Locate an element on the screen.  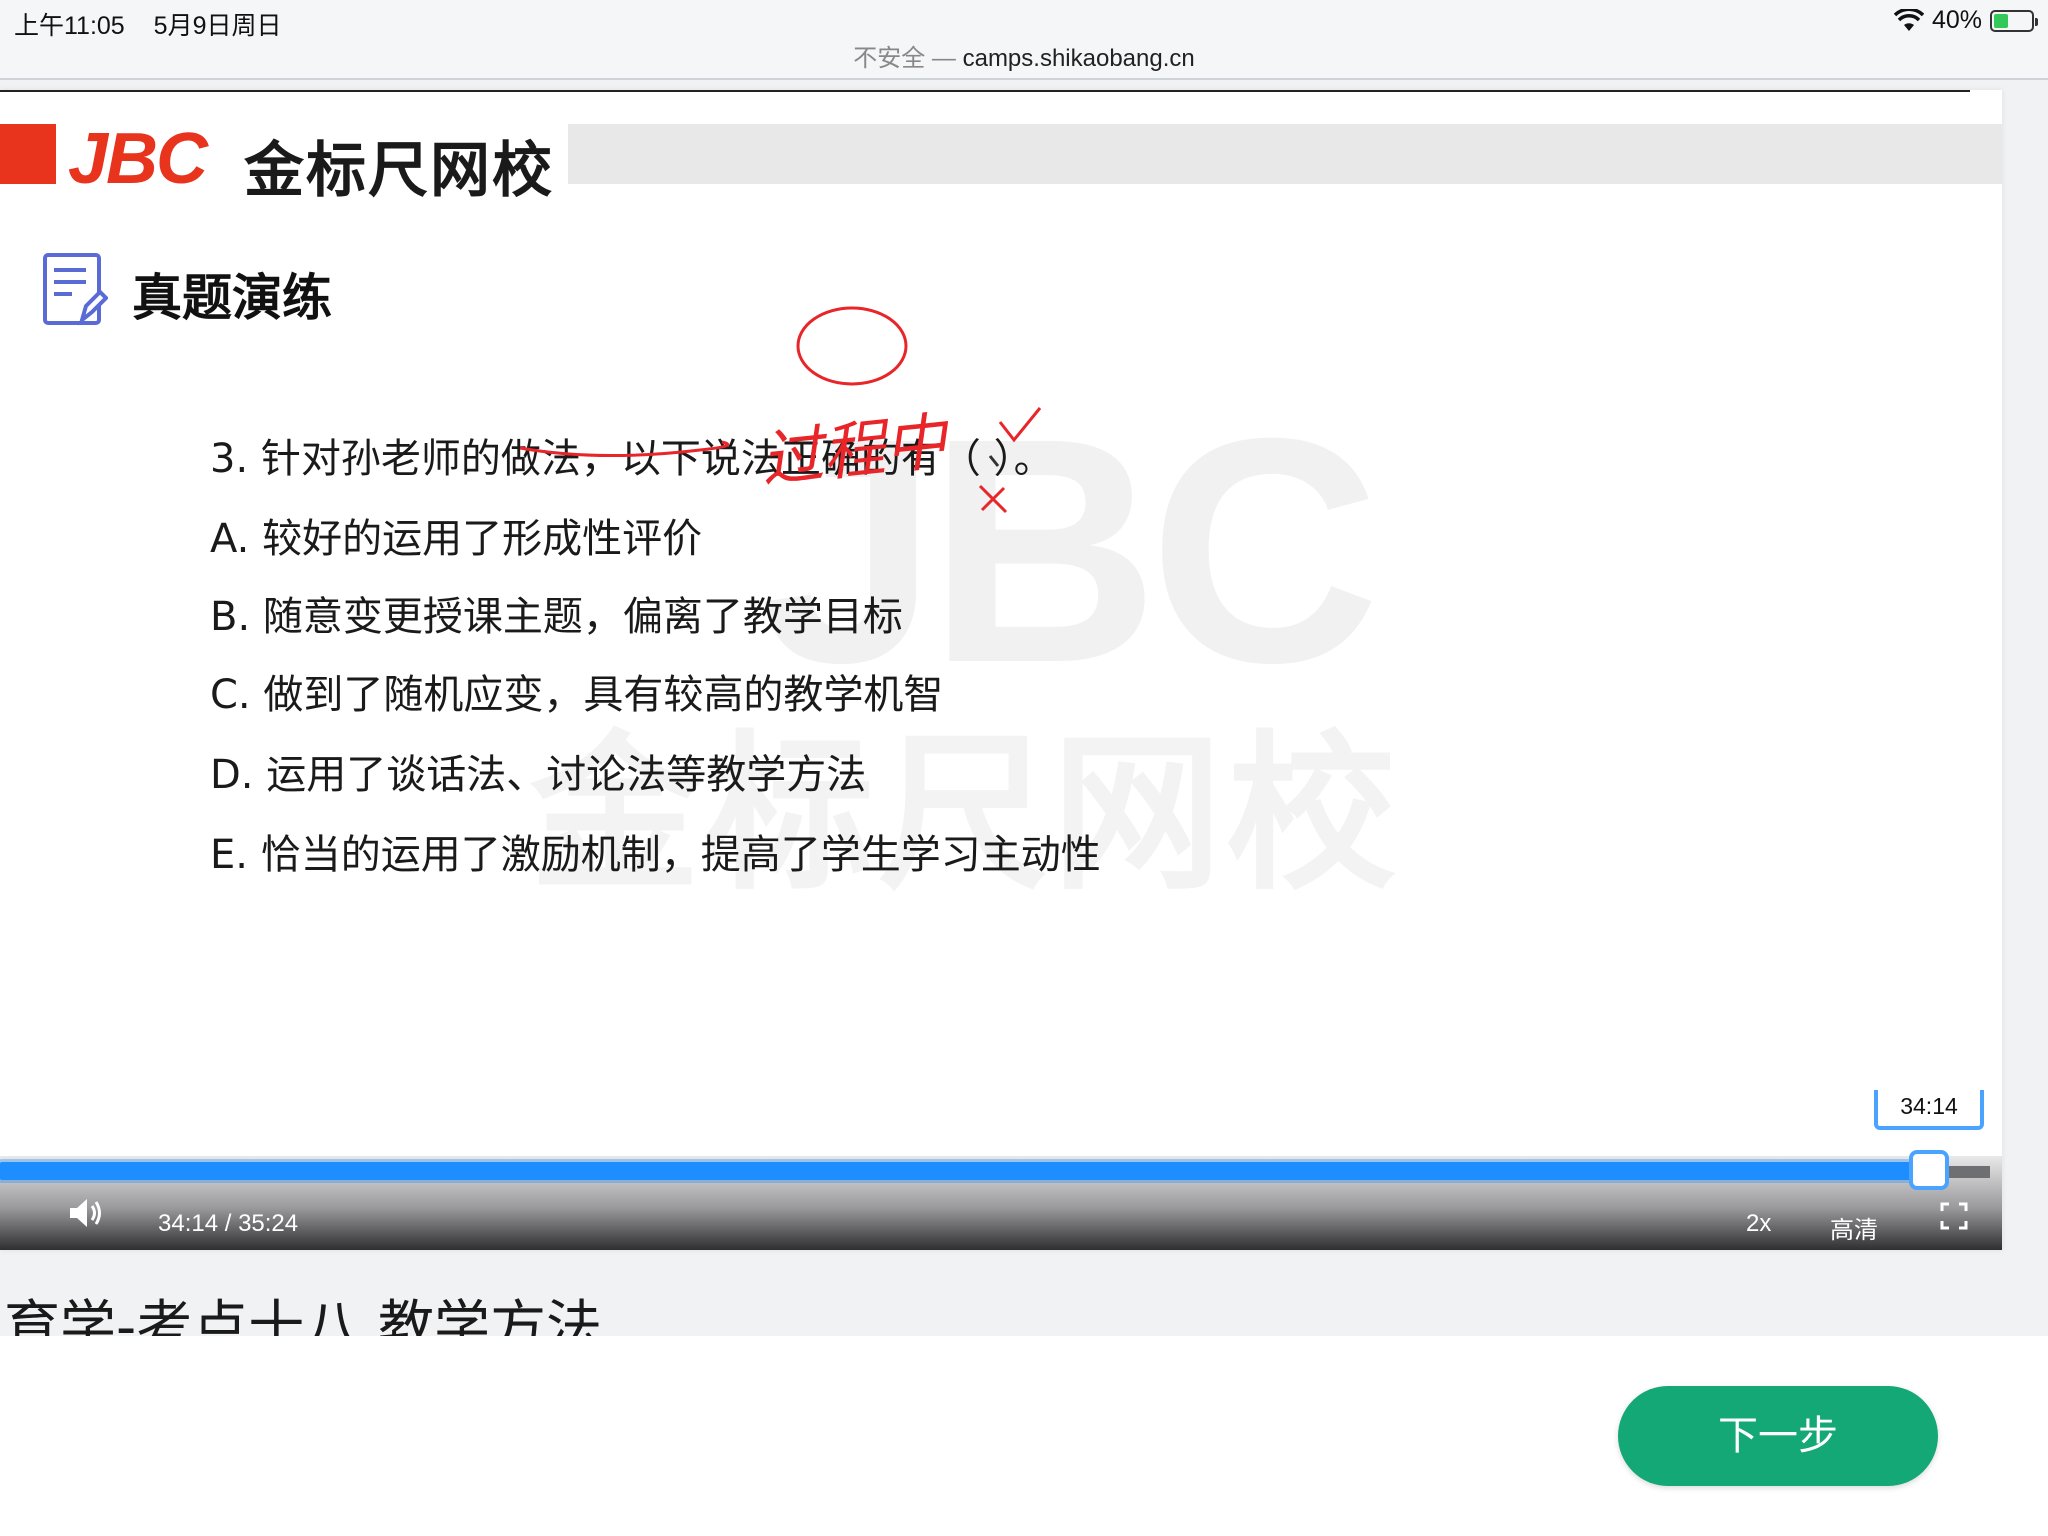
document-edit-icon is located at coordinates (75, 289).